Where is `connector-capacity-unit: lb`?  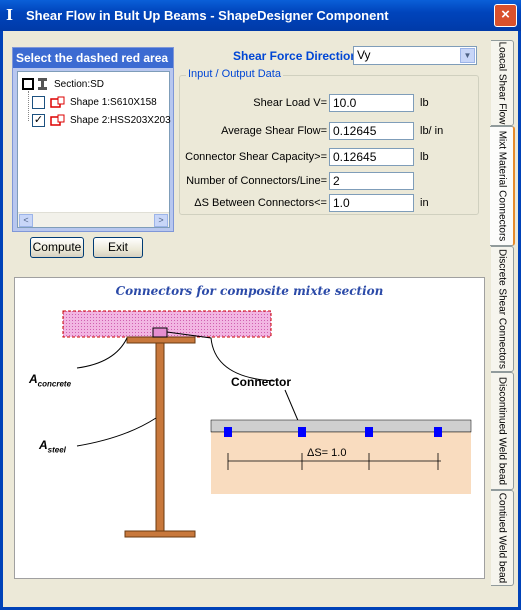 connector-capacity-unit: lb is located at coordinates (424, 157).